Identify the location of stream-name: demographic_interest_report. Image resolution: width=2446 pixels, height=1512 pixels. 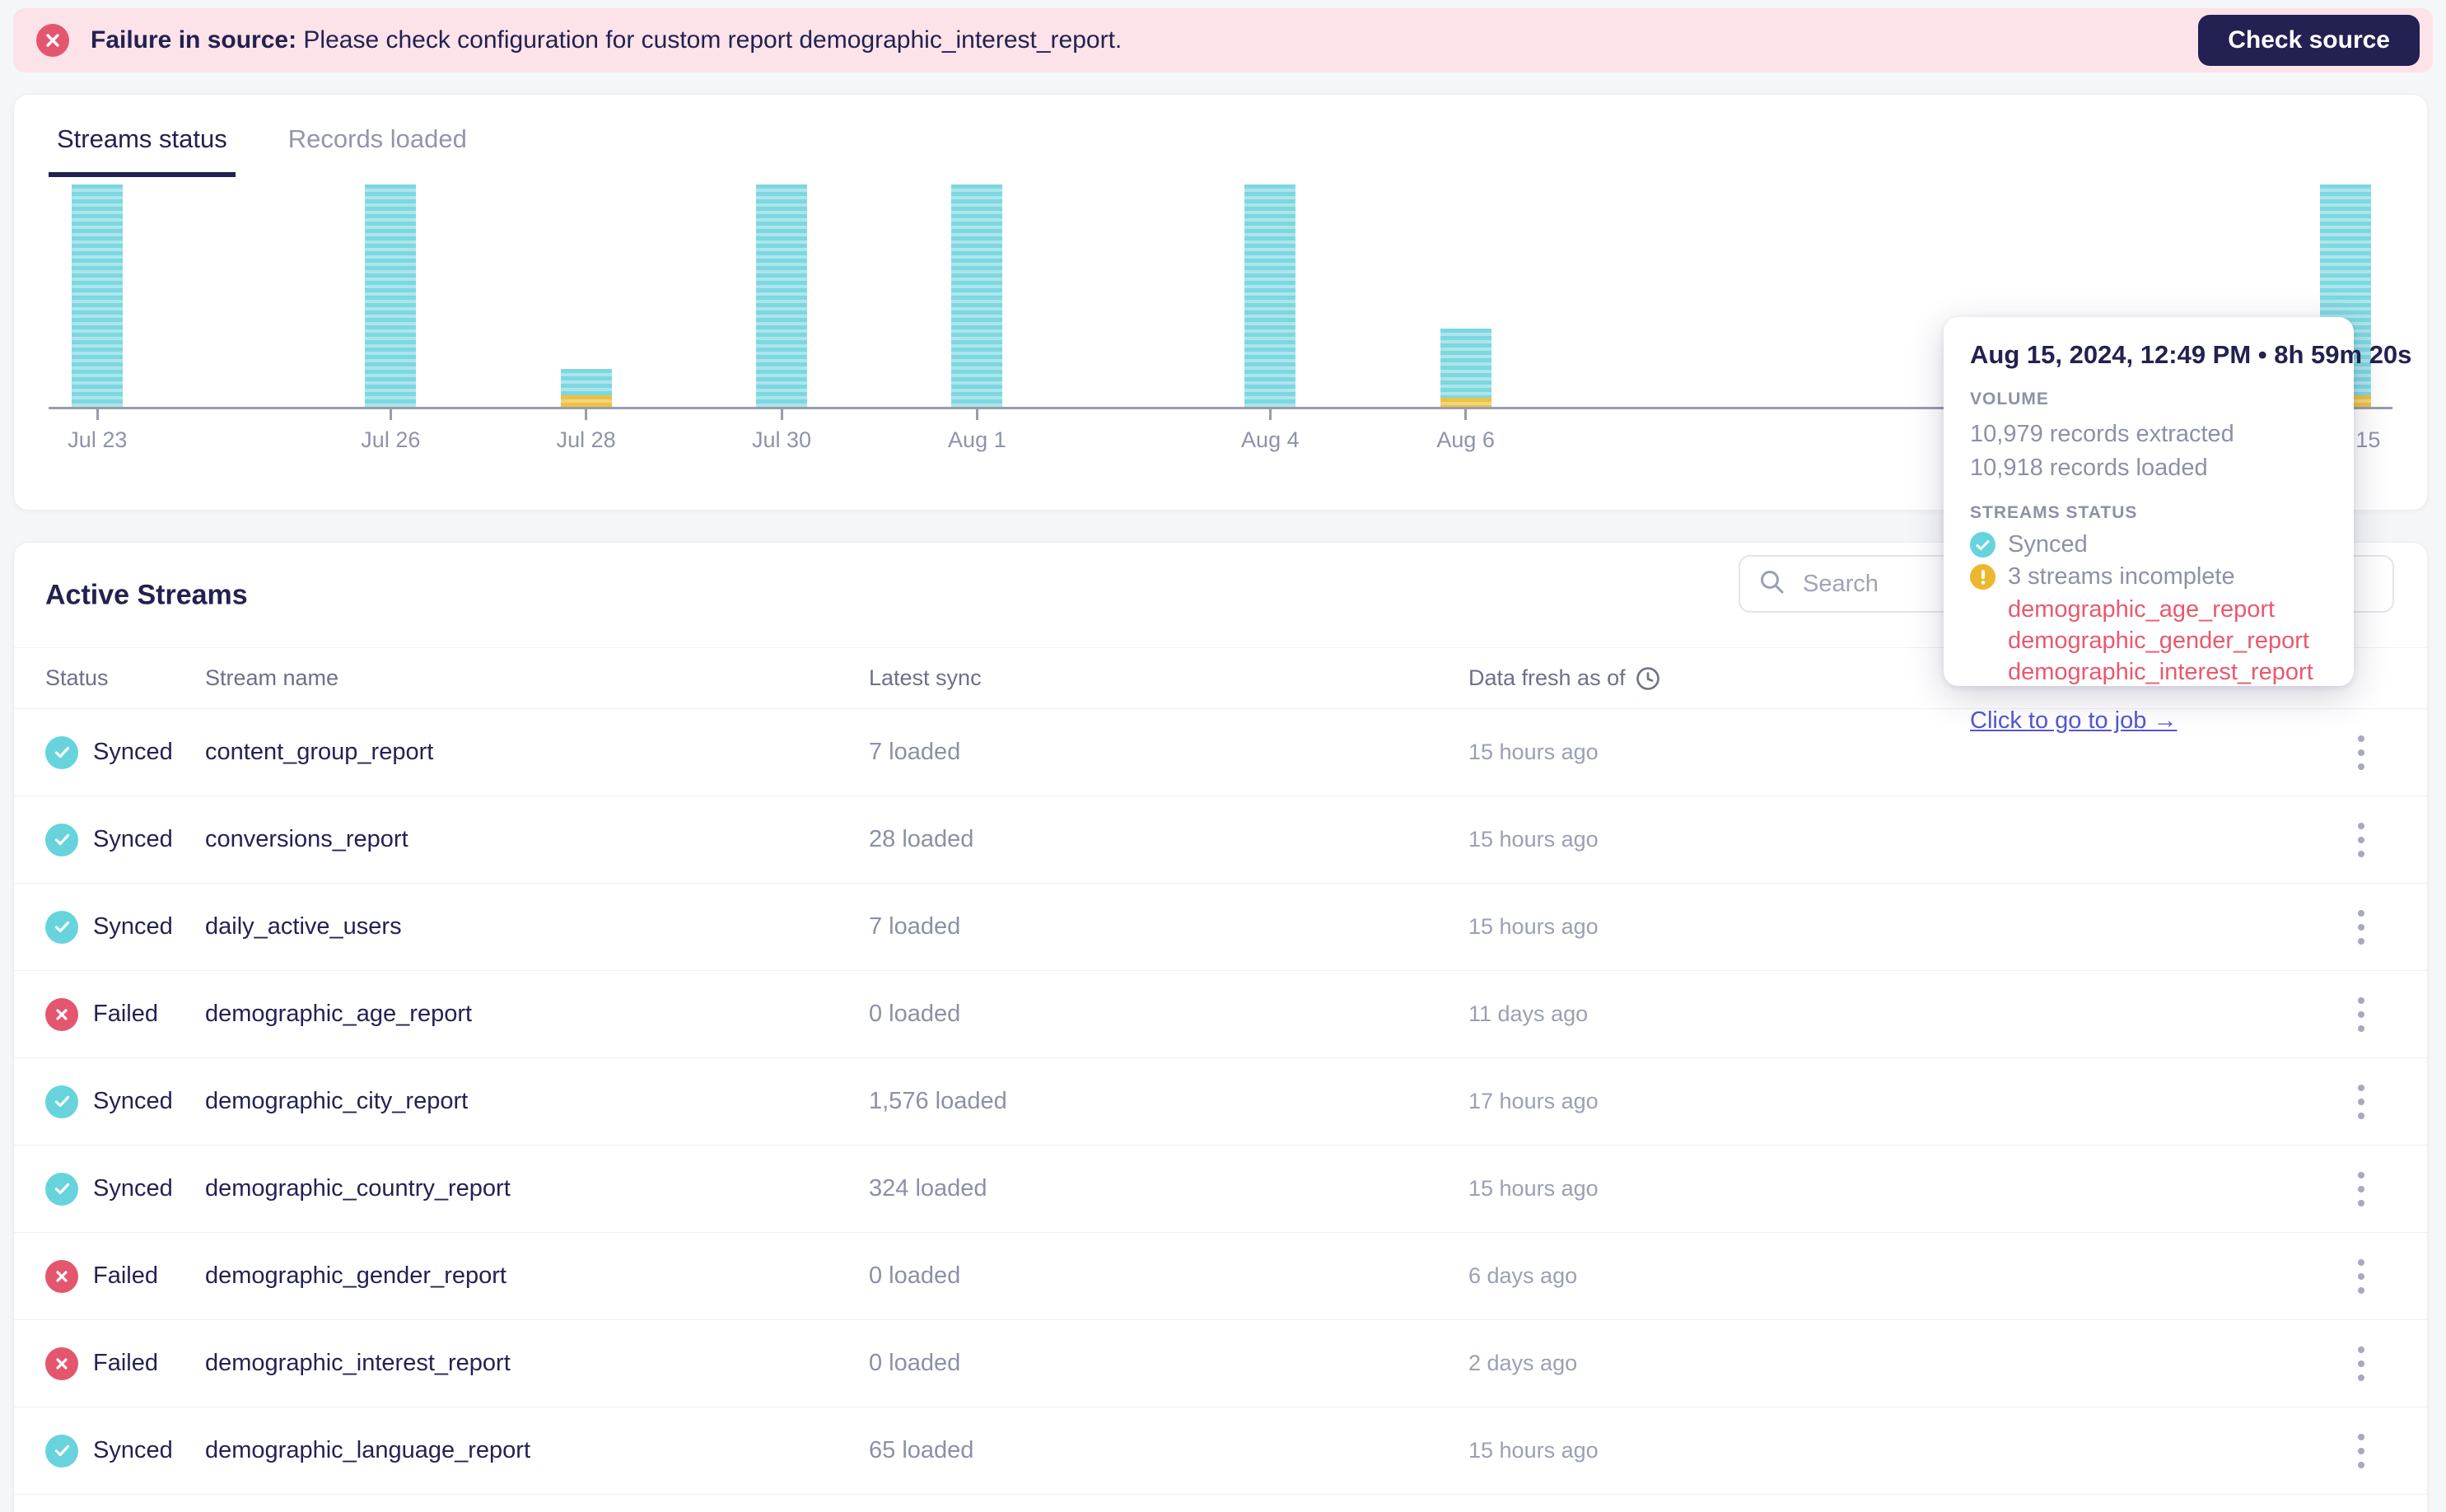
(358, 1363).